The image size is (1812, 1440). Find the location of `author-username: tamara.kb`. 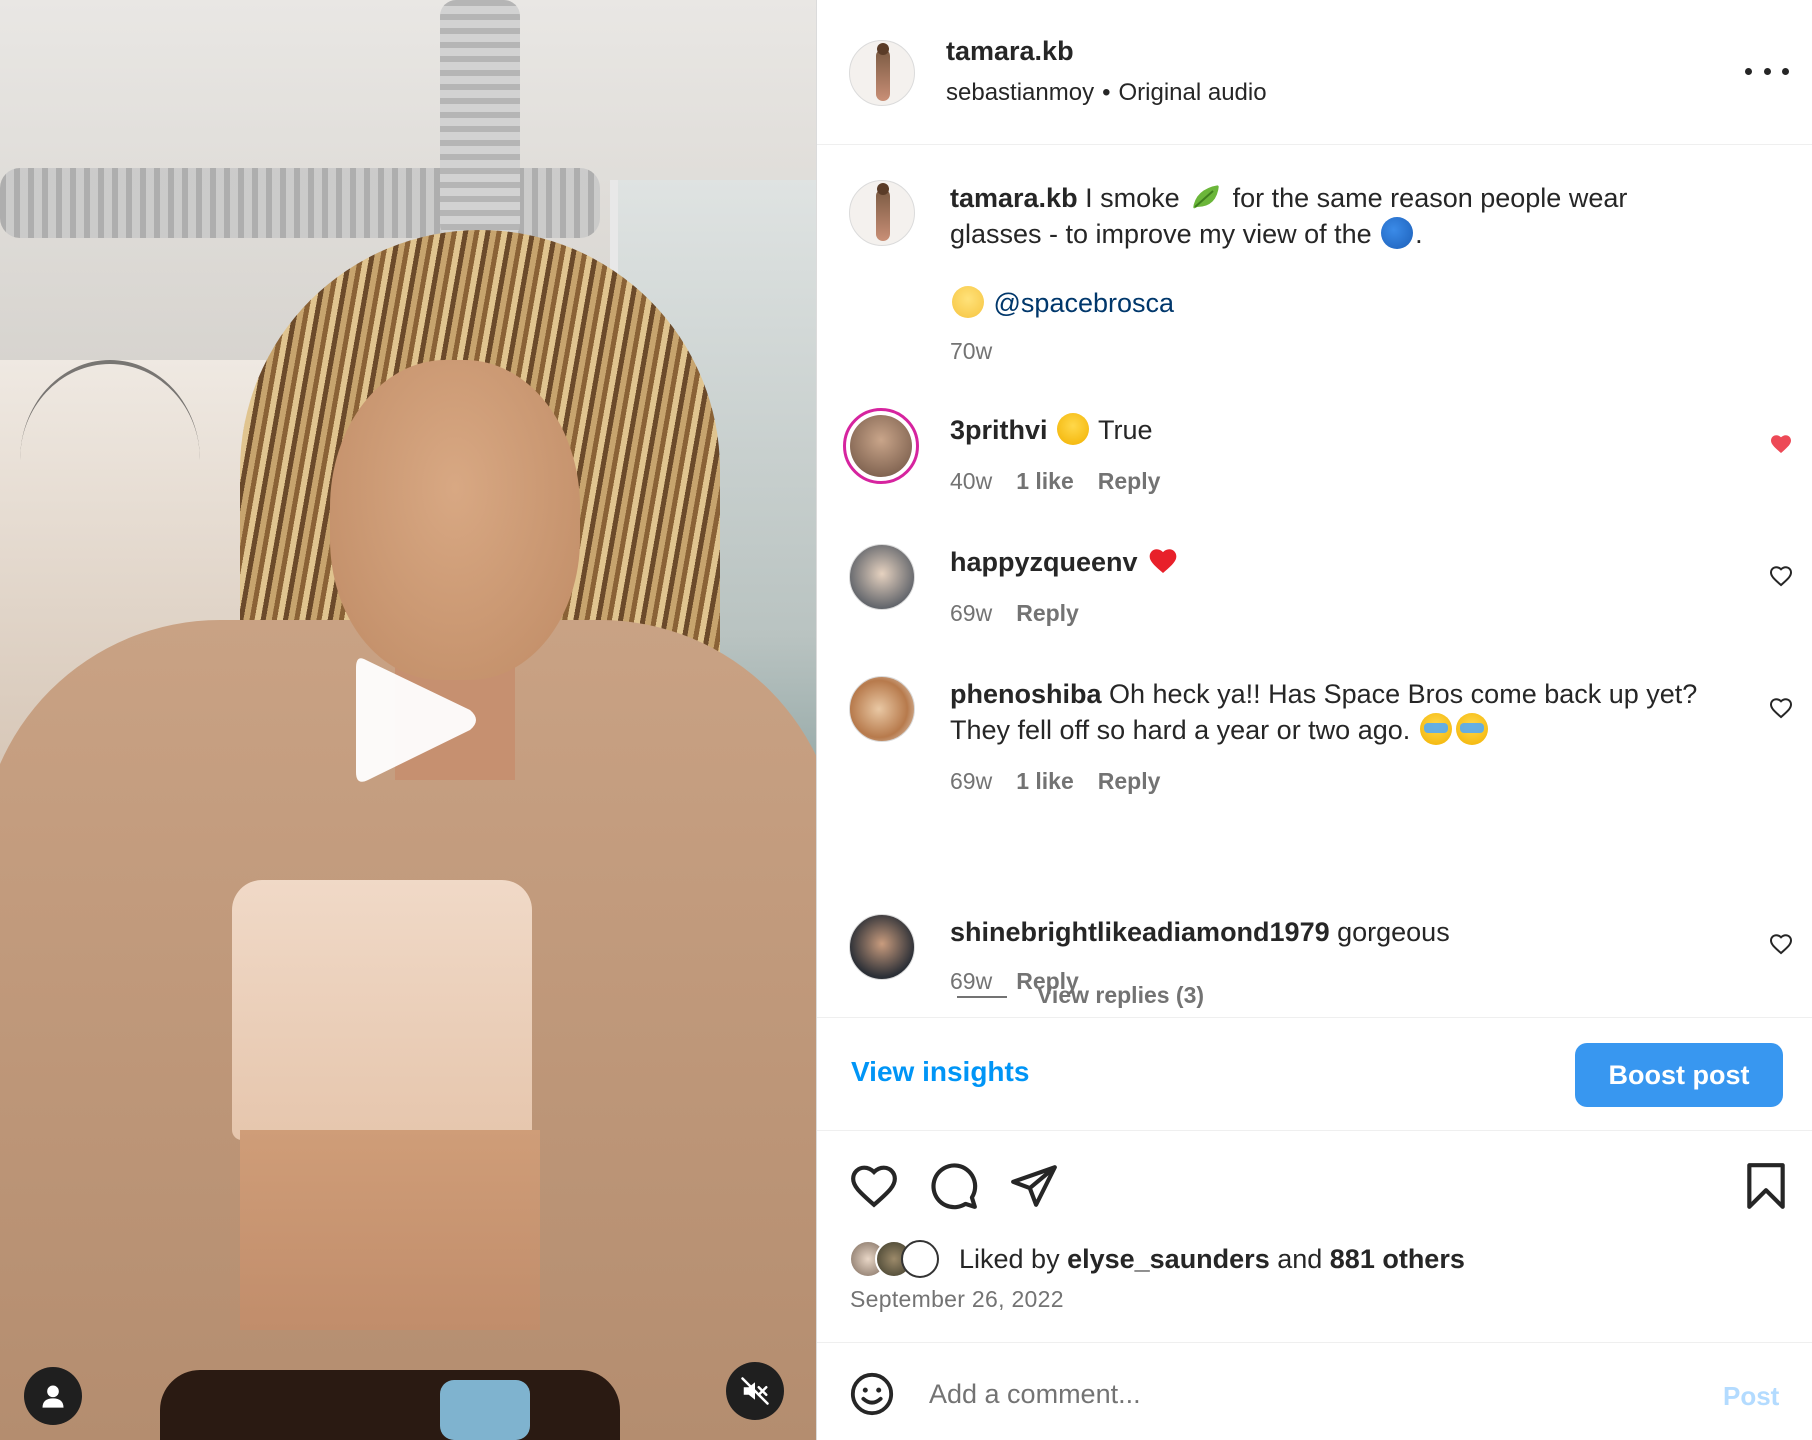

author-username: tamara.kb is located at coordinates (1010, 51).